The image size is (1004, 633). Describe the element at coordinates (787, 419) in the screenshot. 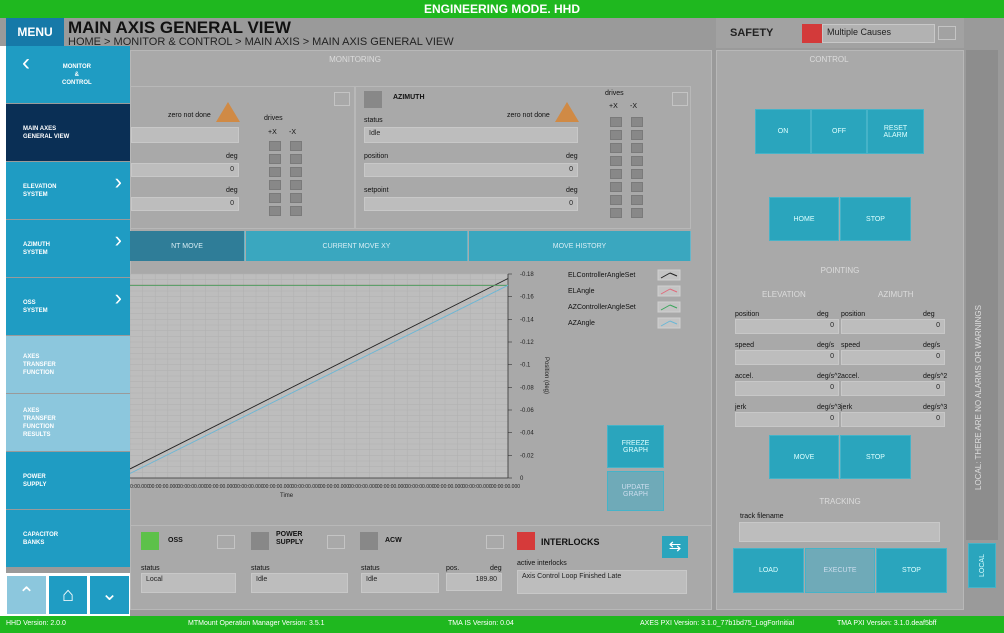

I see `elevation-jerk-input: 0` at that location.